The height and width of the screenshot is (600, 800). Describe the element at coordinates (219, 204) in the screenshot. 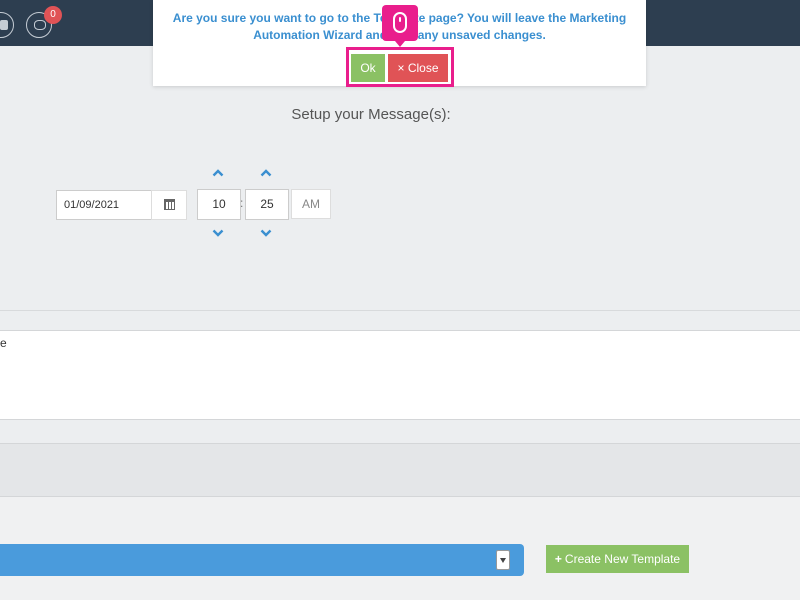

I see `hour-input: 10` at that location.